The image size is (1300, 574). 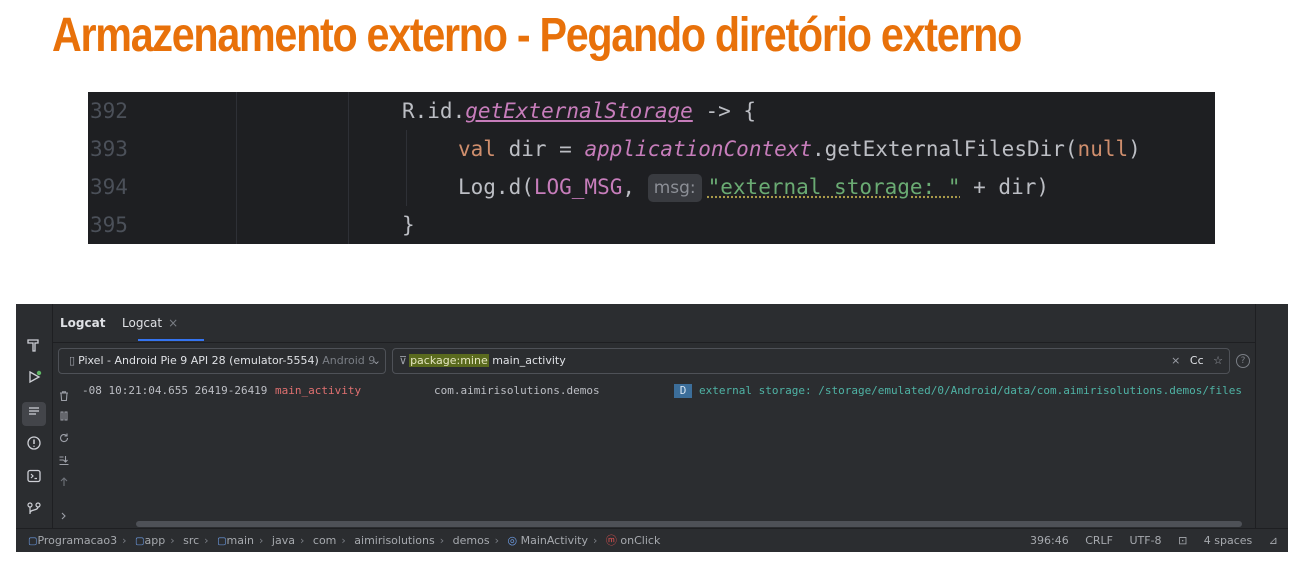 What do you see at coordinates (640, 540) in the screenshot?
I see `breadcrumb-item: onClick` at bounding box center [640, 540].